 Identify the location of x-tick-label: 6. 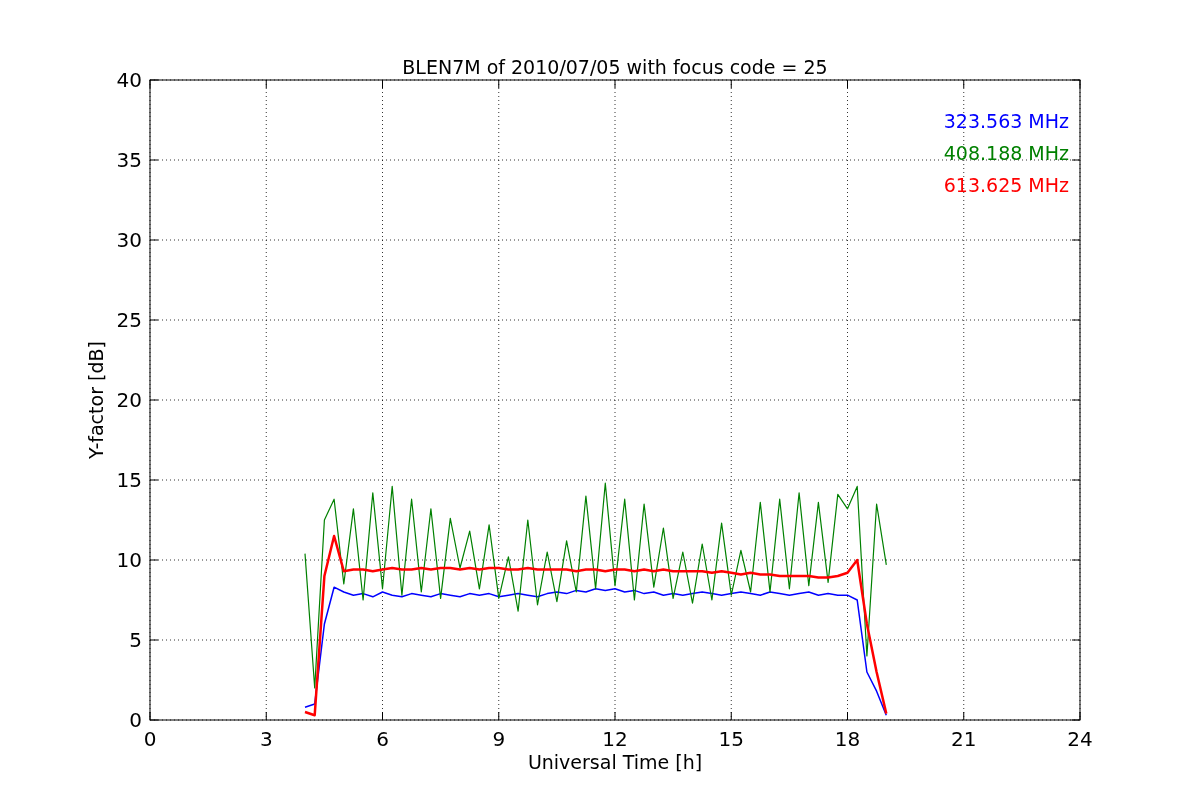
(382, 739).